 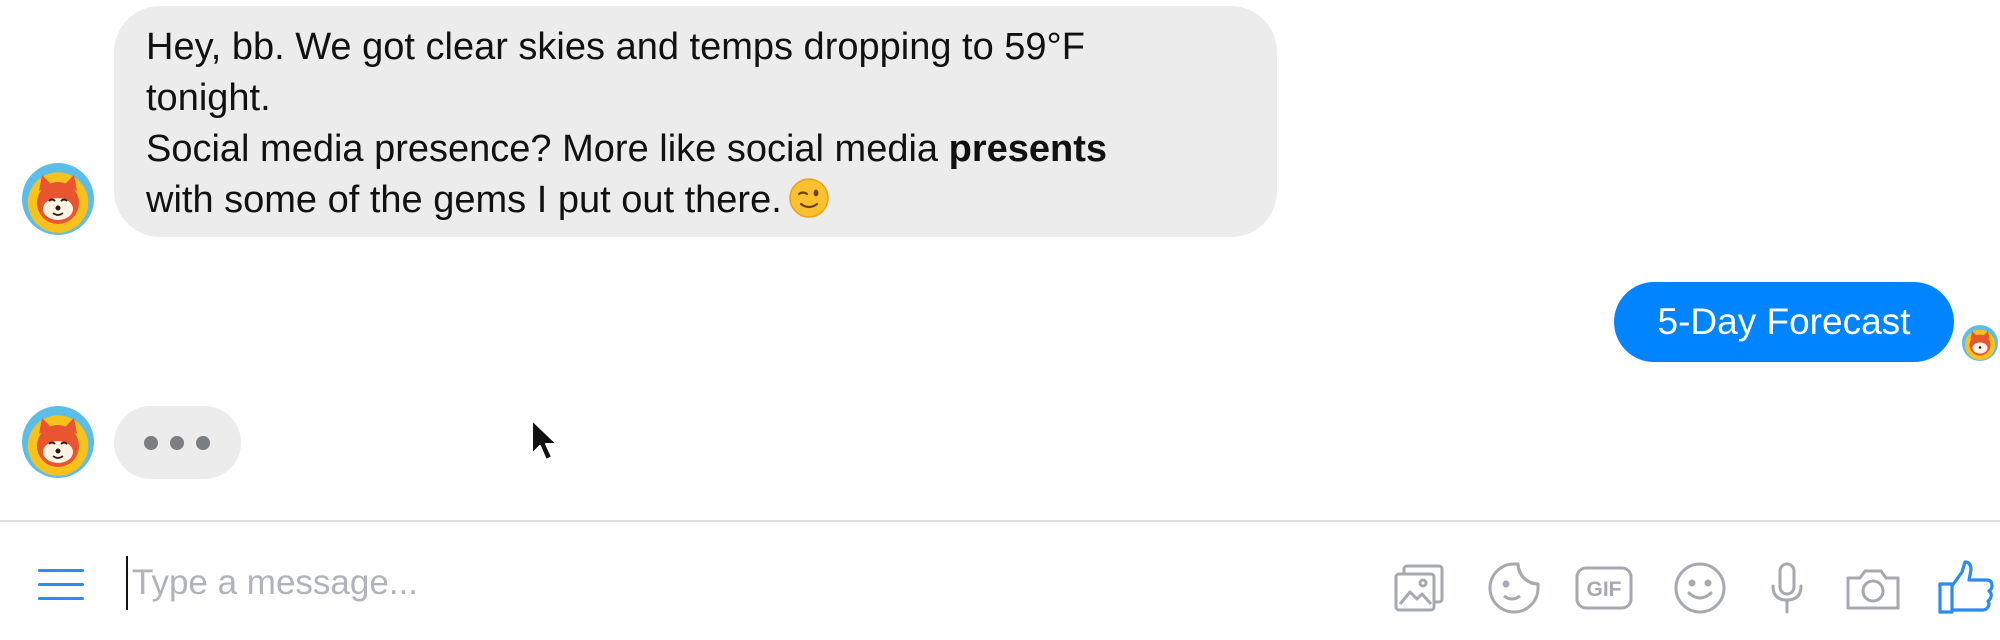 What do you see at coordinates (729, 583) in the screenshot?
I see `message-input` at bounding box center [729, 583].